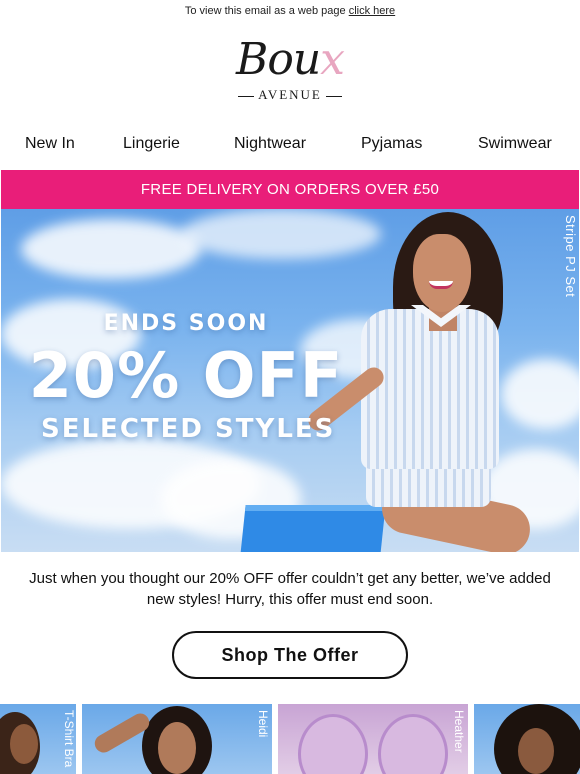 The width and height of the screenshot is (580, 774). I want to click on hero-discount: 20% OFF, so click(186, 375).